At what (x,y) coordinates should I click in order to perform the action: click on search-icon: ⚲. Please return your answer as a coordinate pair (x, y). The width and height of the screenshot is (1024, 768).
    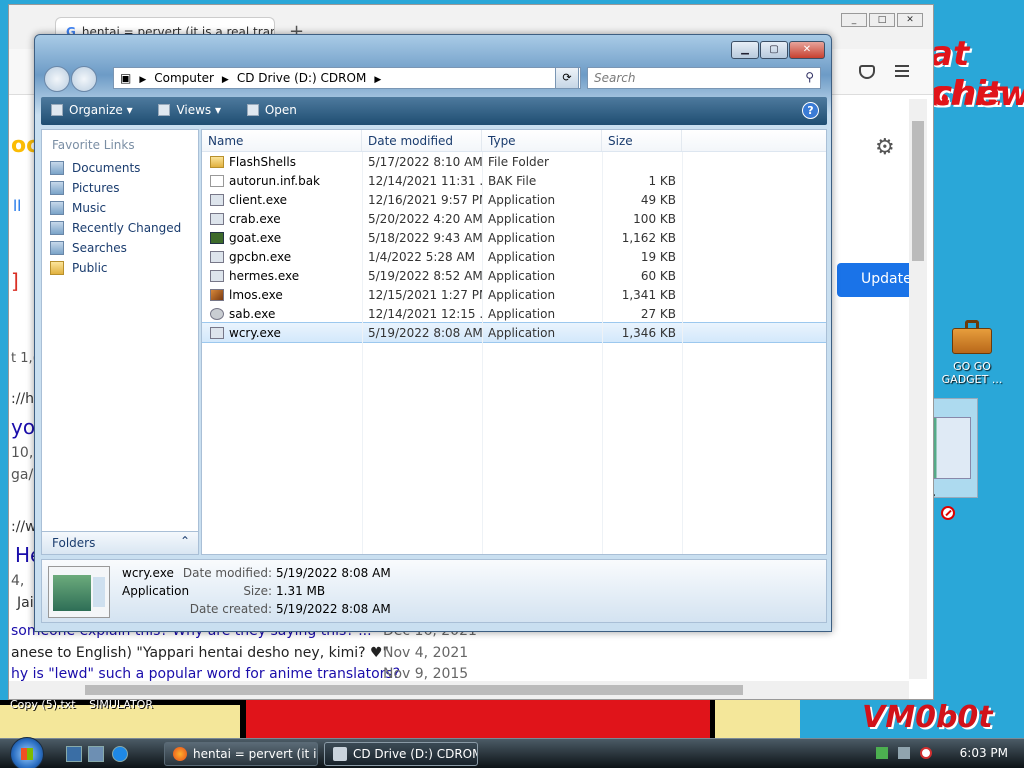
    Looking at the image, I should click on (809, 77).